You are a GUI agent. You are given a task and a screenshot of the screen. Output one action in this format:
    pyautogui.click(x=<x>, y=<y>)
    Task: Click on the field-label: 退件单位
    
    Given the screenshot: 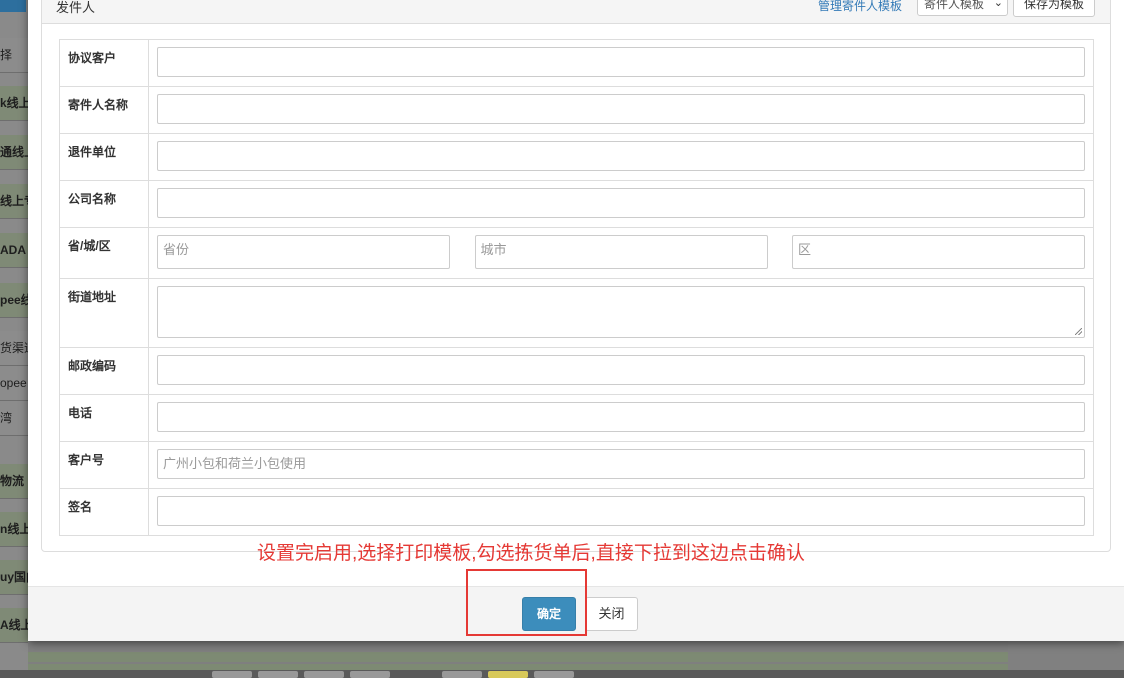 What is the action you would take?
    pyautogui.click(x=104, y=157)
    